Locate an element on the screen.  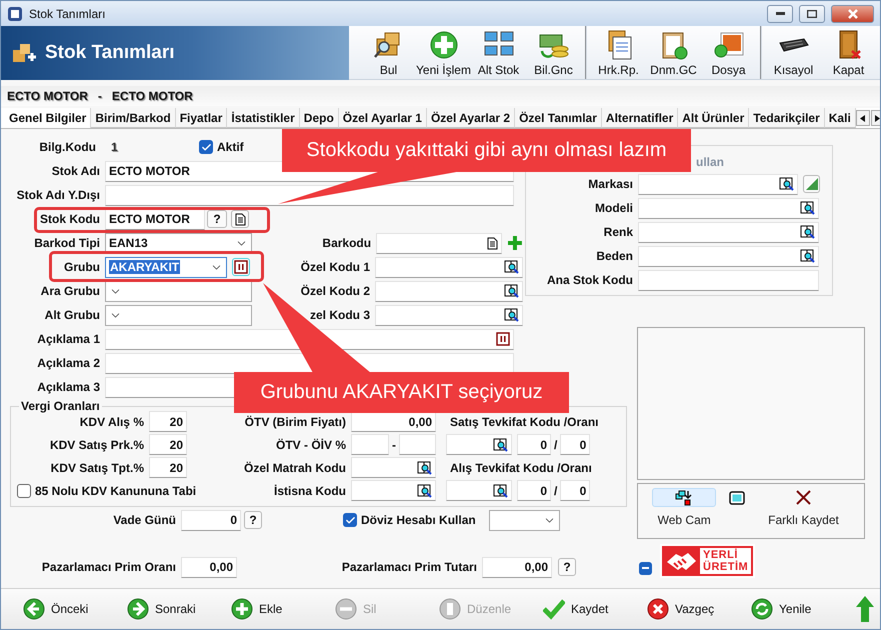
toolbar-button: Vazgeç is located at coordinates (699, 609).